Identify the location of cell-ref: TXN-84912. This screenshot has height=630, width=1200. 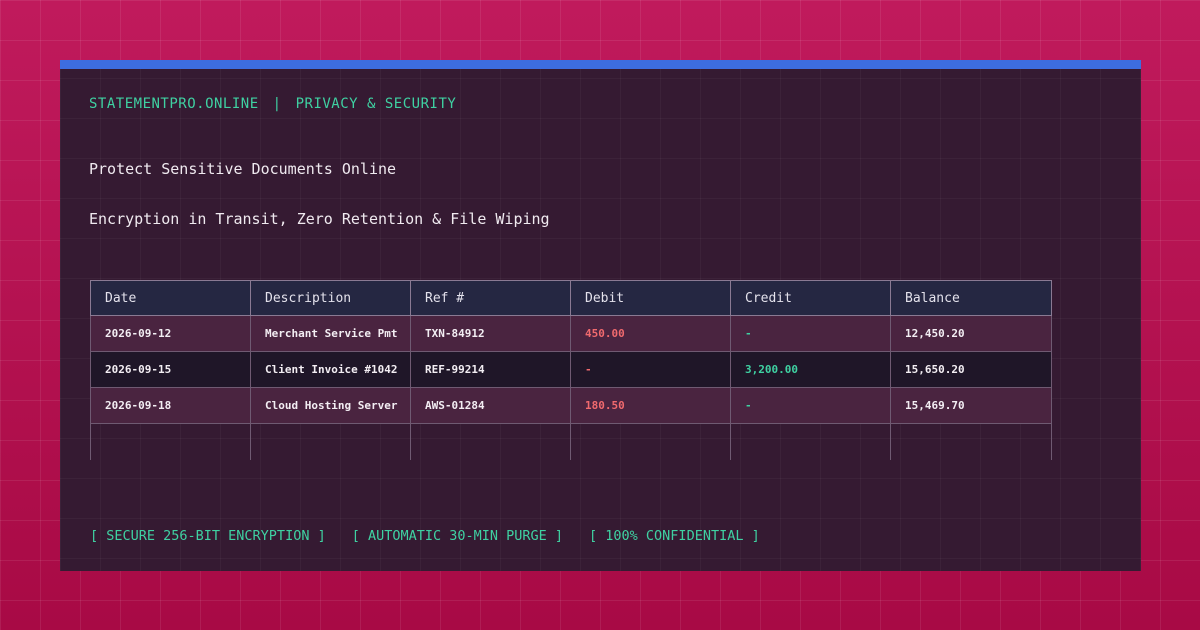
(490, 333).